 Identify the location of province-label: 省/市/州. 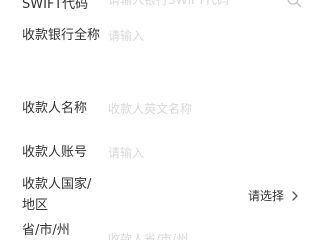
(46, 230).